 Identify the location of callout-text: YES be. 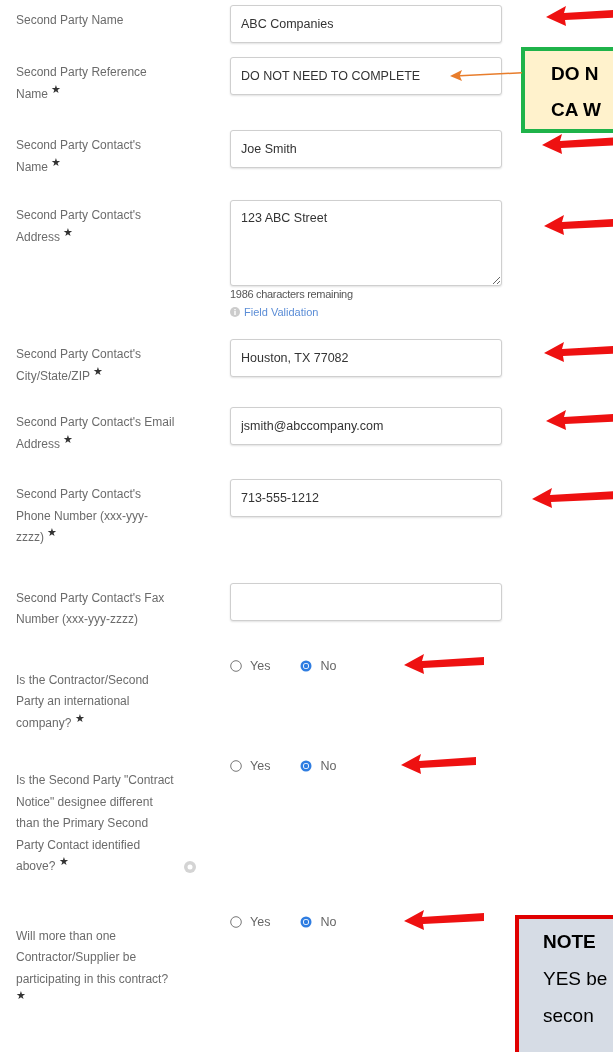
(576, 979).